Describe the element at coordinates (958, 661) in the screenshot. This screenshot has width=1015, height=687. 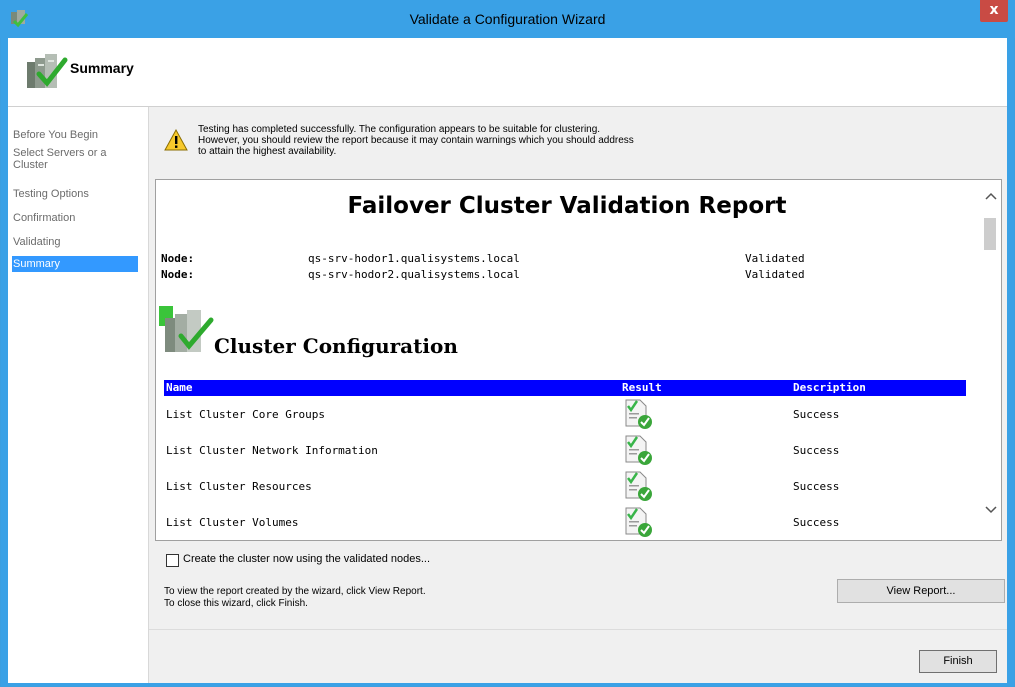
I see `finish-button: Finish` at that location.